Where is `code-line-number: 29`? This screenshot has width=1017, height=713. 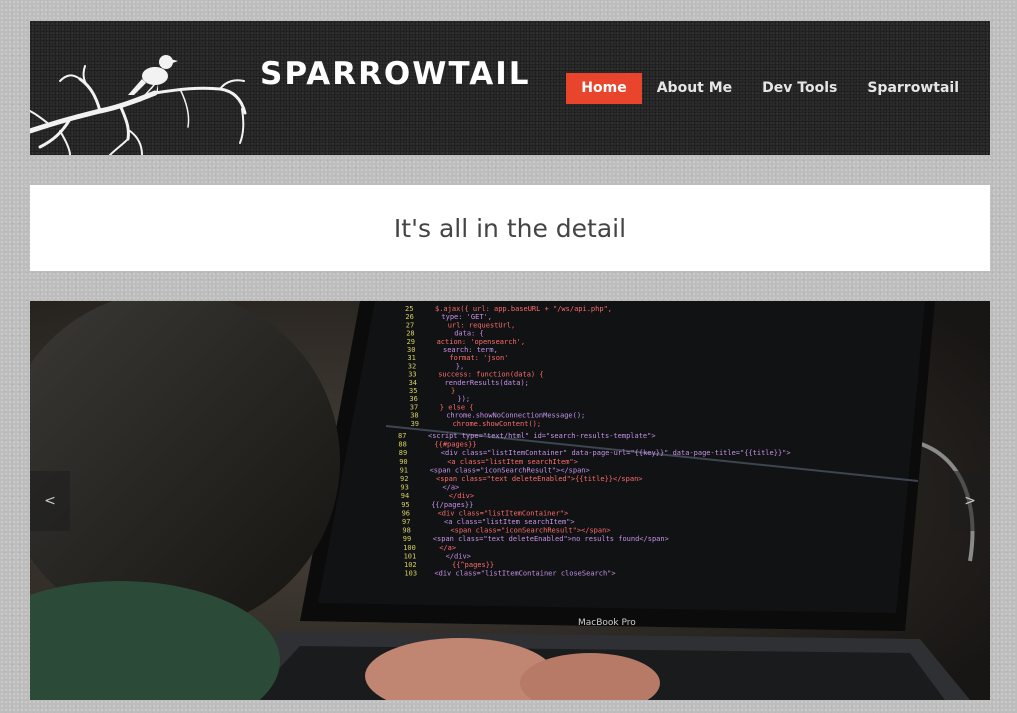 code-line-number: 29 is located at coordinates (411, 342).